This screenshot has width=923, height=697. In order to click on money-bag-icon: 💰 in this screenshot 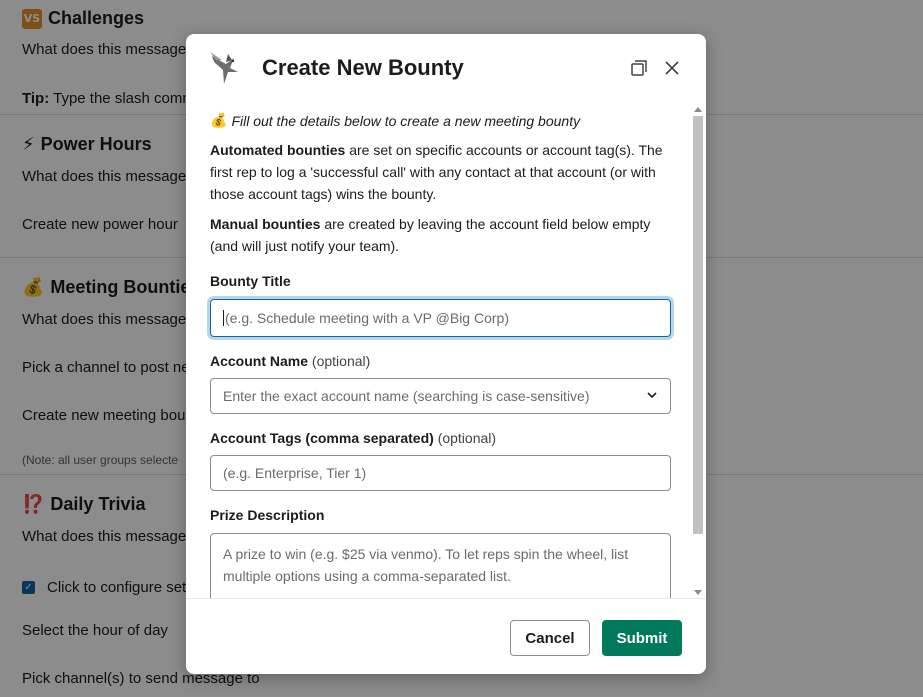, I will do `click(219, 121)`.